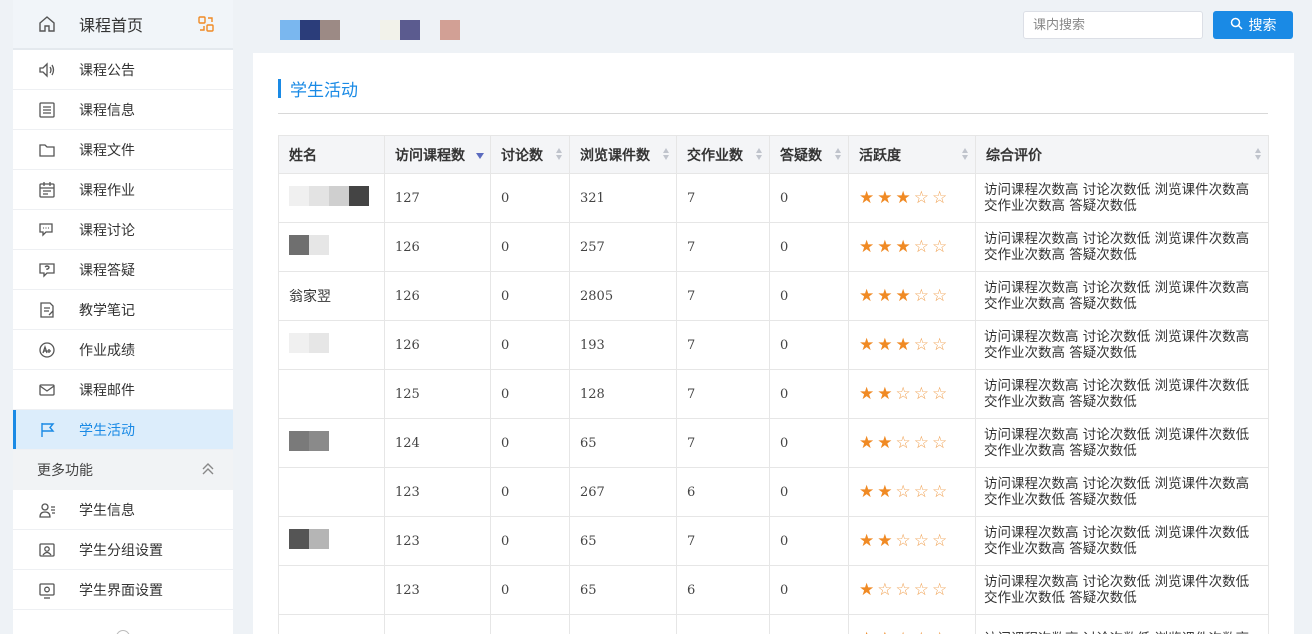  What do you see at coordinates (912, 247) in the screenshot?
I see `activity-rating: ★ ★ ★ ☆ ☆` at bounding box center [912, 247].